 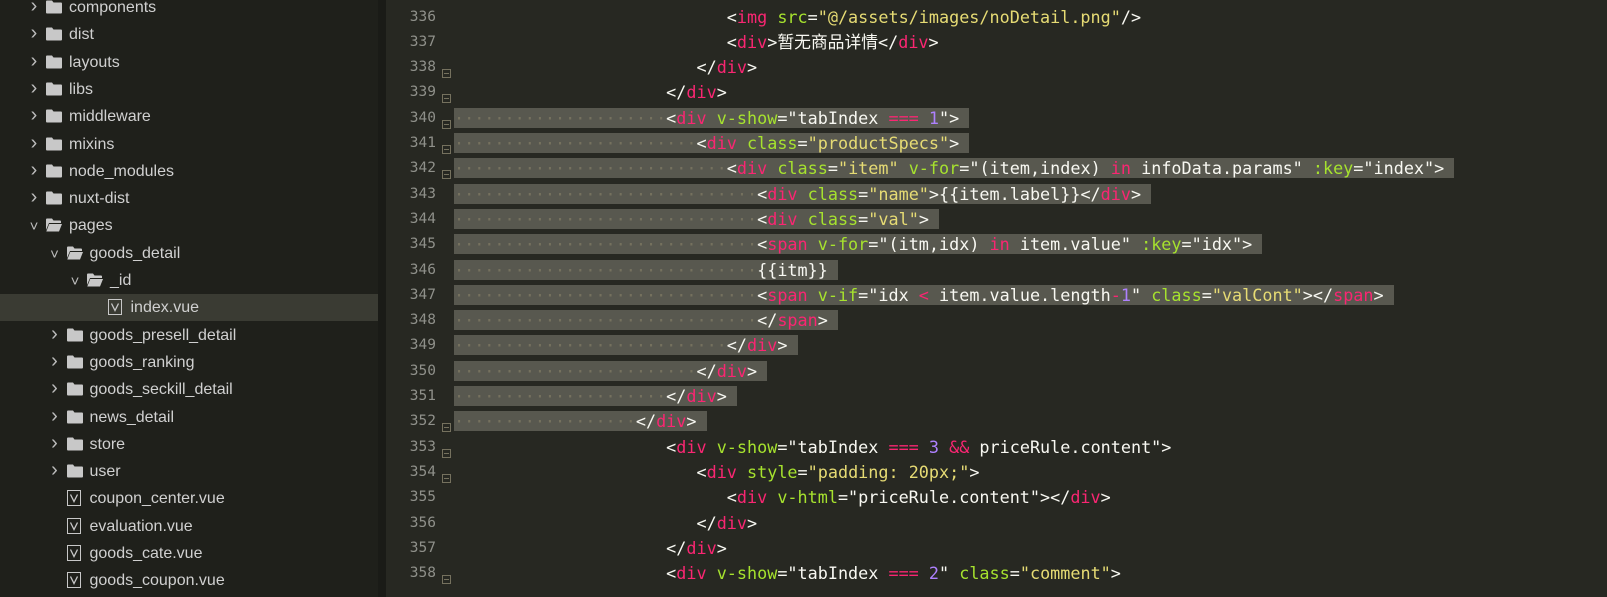 I want to click on tree-folder-goods-seckill-detail: › goods_seckill_detail, so click(x=189, y=389).